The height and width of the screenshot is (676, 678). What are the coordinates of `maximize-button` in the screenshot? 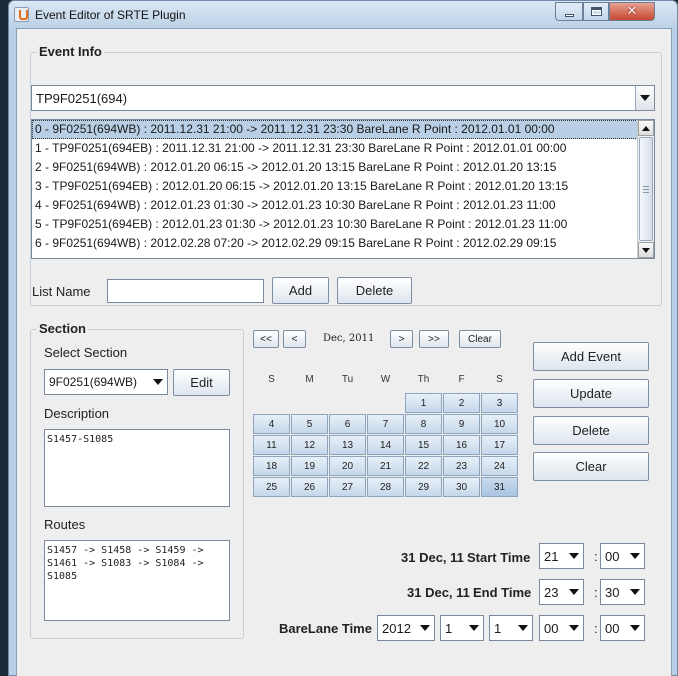 It's located at (596, 11).